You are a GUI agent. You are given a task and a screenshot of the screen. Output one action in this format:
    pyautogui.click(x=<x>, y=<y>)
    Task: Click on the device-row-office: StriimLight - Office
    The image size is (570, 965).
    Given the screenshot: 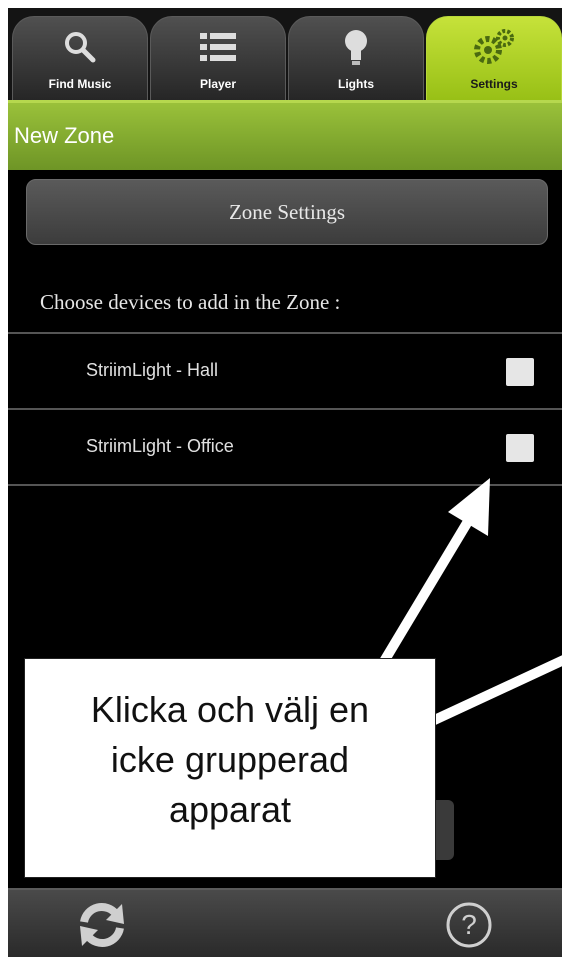 What is the action you would take?
    pyautogui.click(x=285, y=447)
    